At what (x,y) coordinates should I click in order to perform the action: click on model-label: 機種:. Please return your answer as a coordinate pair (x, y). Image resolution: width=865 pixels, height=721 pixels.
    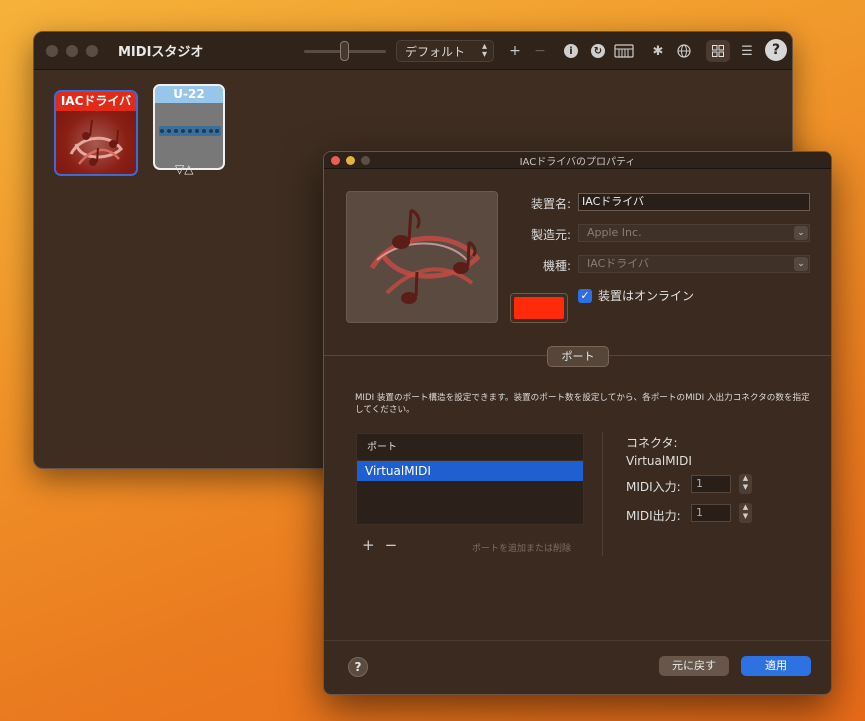
    Looking at the image, I should click on (556, 266).